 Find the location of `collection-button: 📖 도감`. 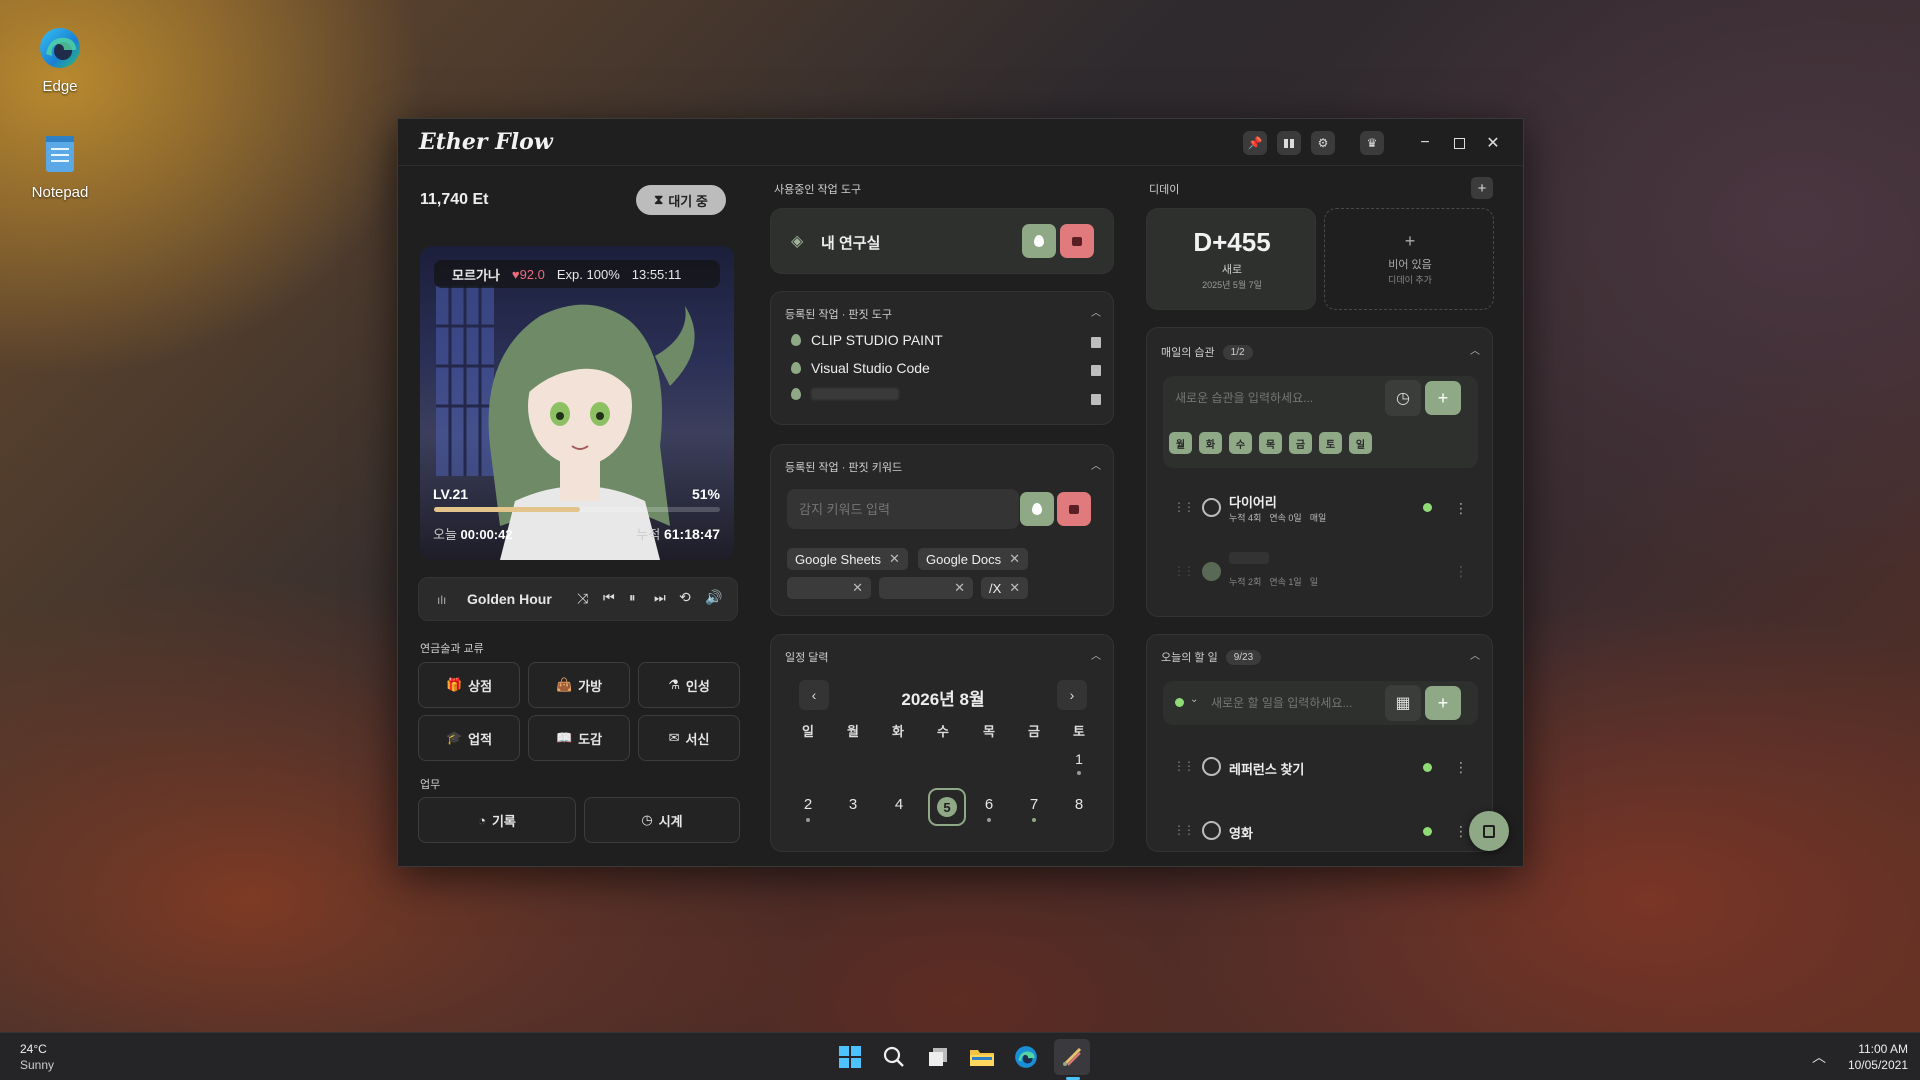

collection-button: 📖 도감 is located at coordinates (579, 738).